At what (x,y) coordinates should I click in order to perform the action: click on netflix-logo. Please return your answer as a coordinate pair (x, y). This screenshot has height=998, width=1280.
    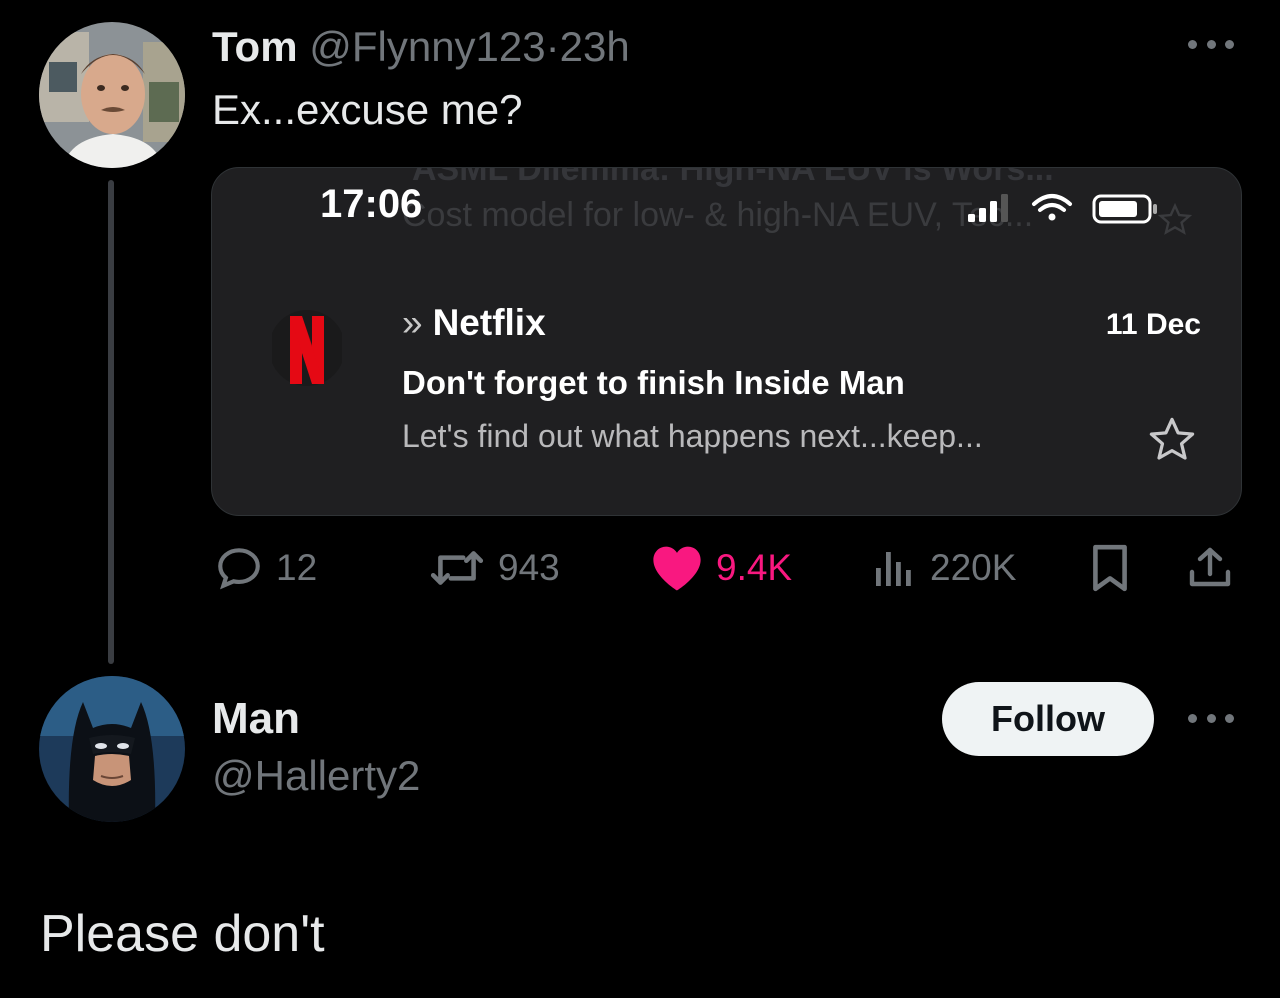
    Looking at the image, I should click on (307, 348).